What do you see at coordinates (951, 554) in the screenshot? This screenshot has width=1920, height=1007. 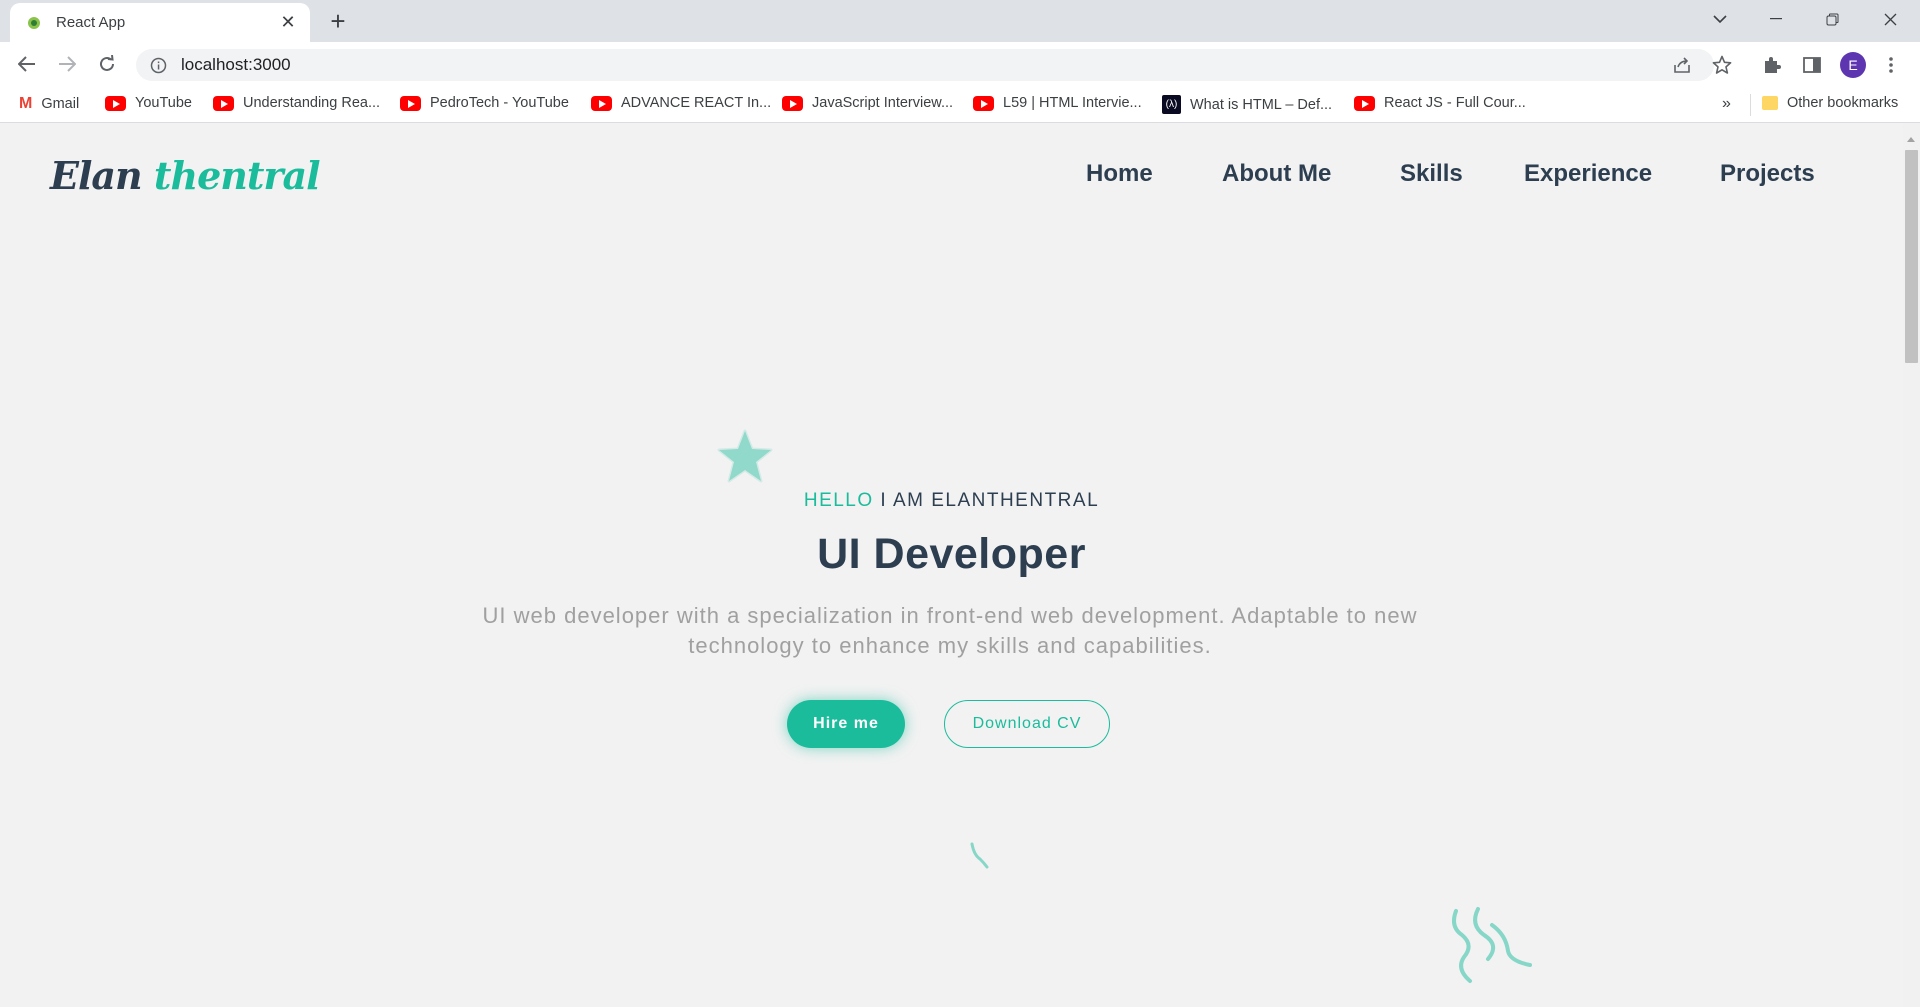 I see `hero-title: UI Developer` at bounding box center [951, 554].